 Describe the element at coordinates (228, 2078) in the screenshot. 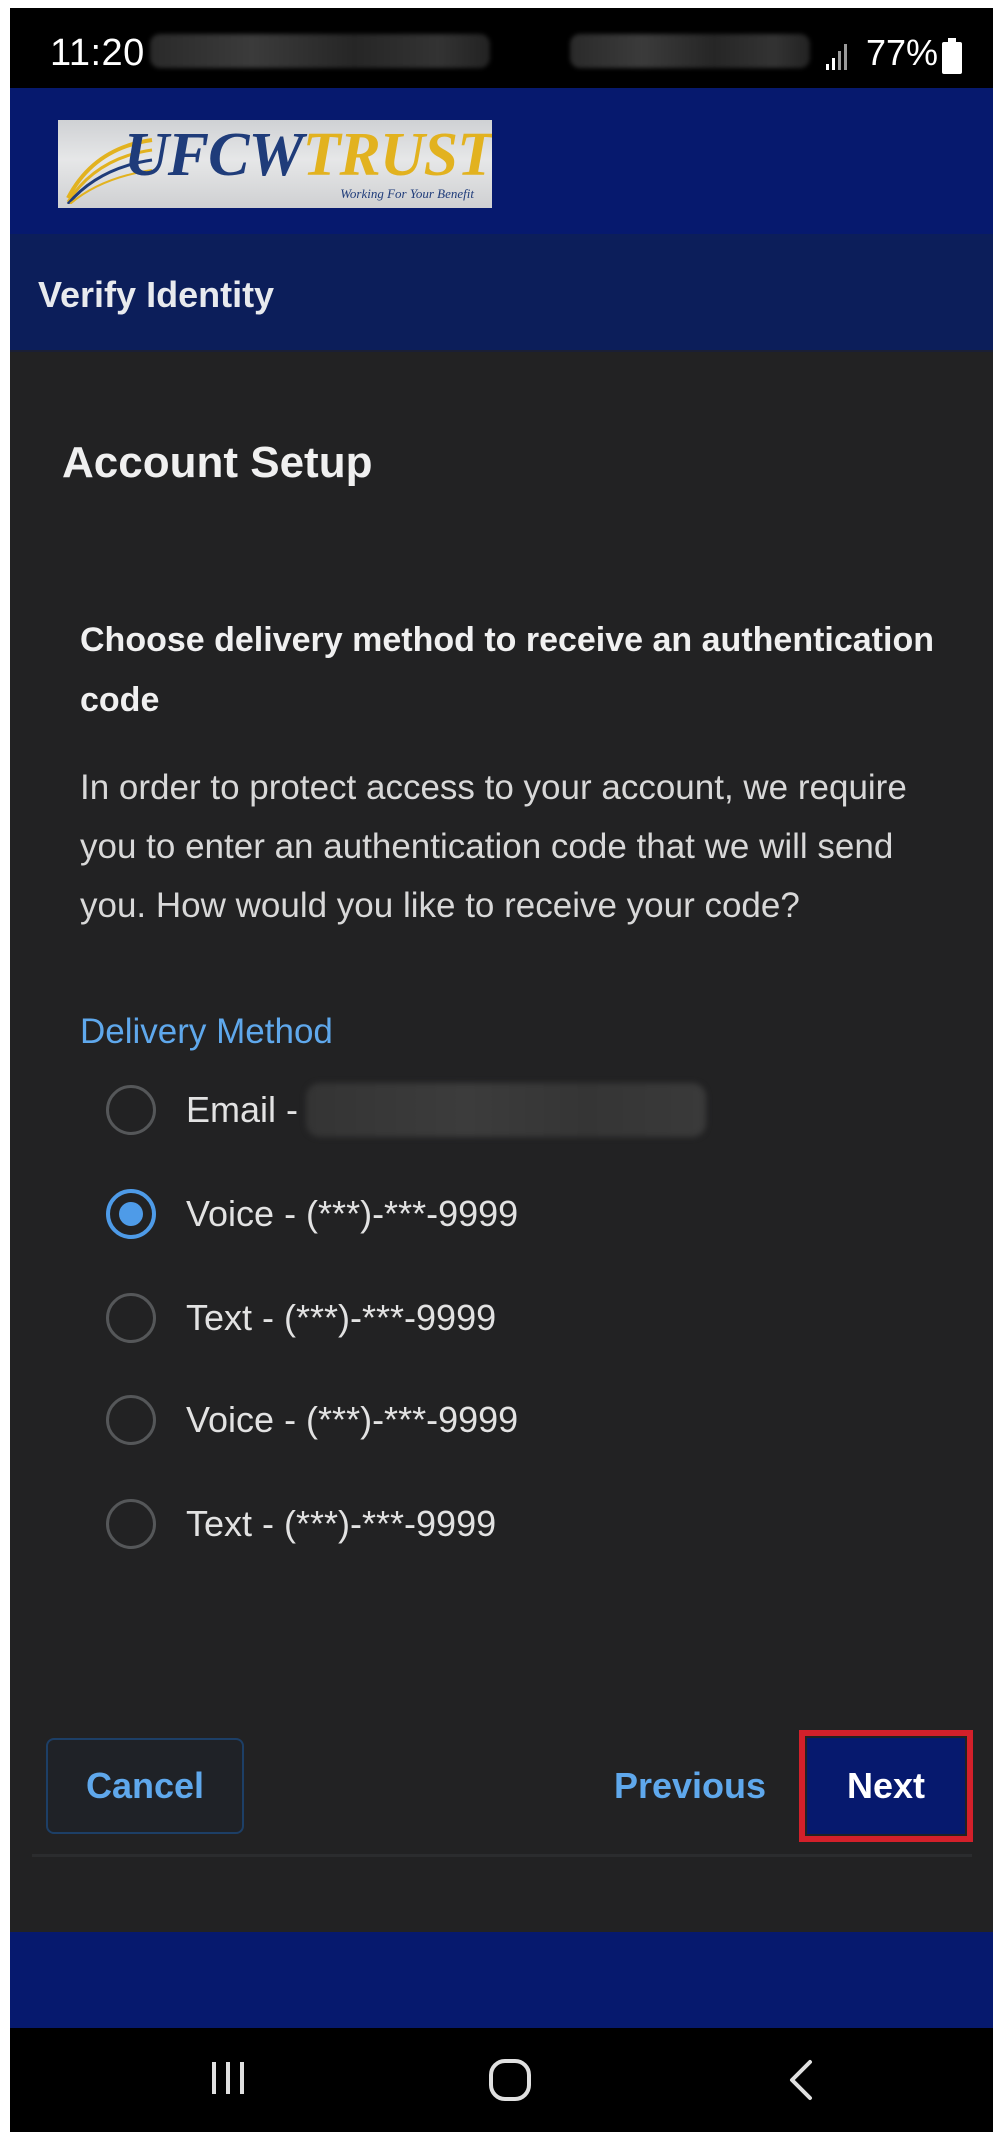

I see `recent-apps-icon` at that location.